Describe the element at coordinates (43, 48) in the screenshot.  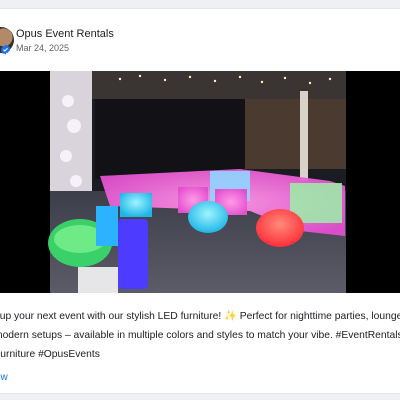
I see `post-date: Mar 24, 2025` at that location.